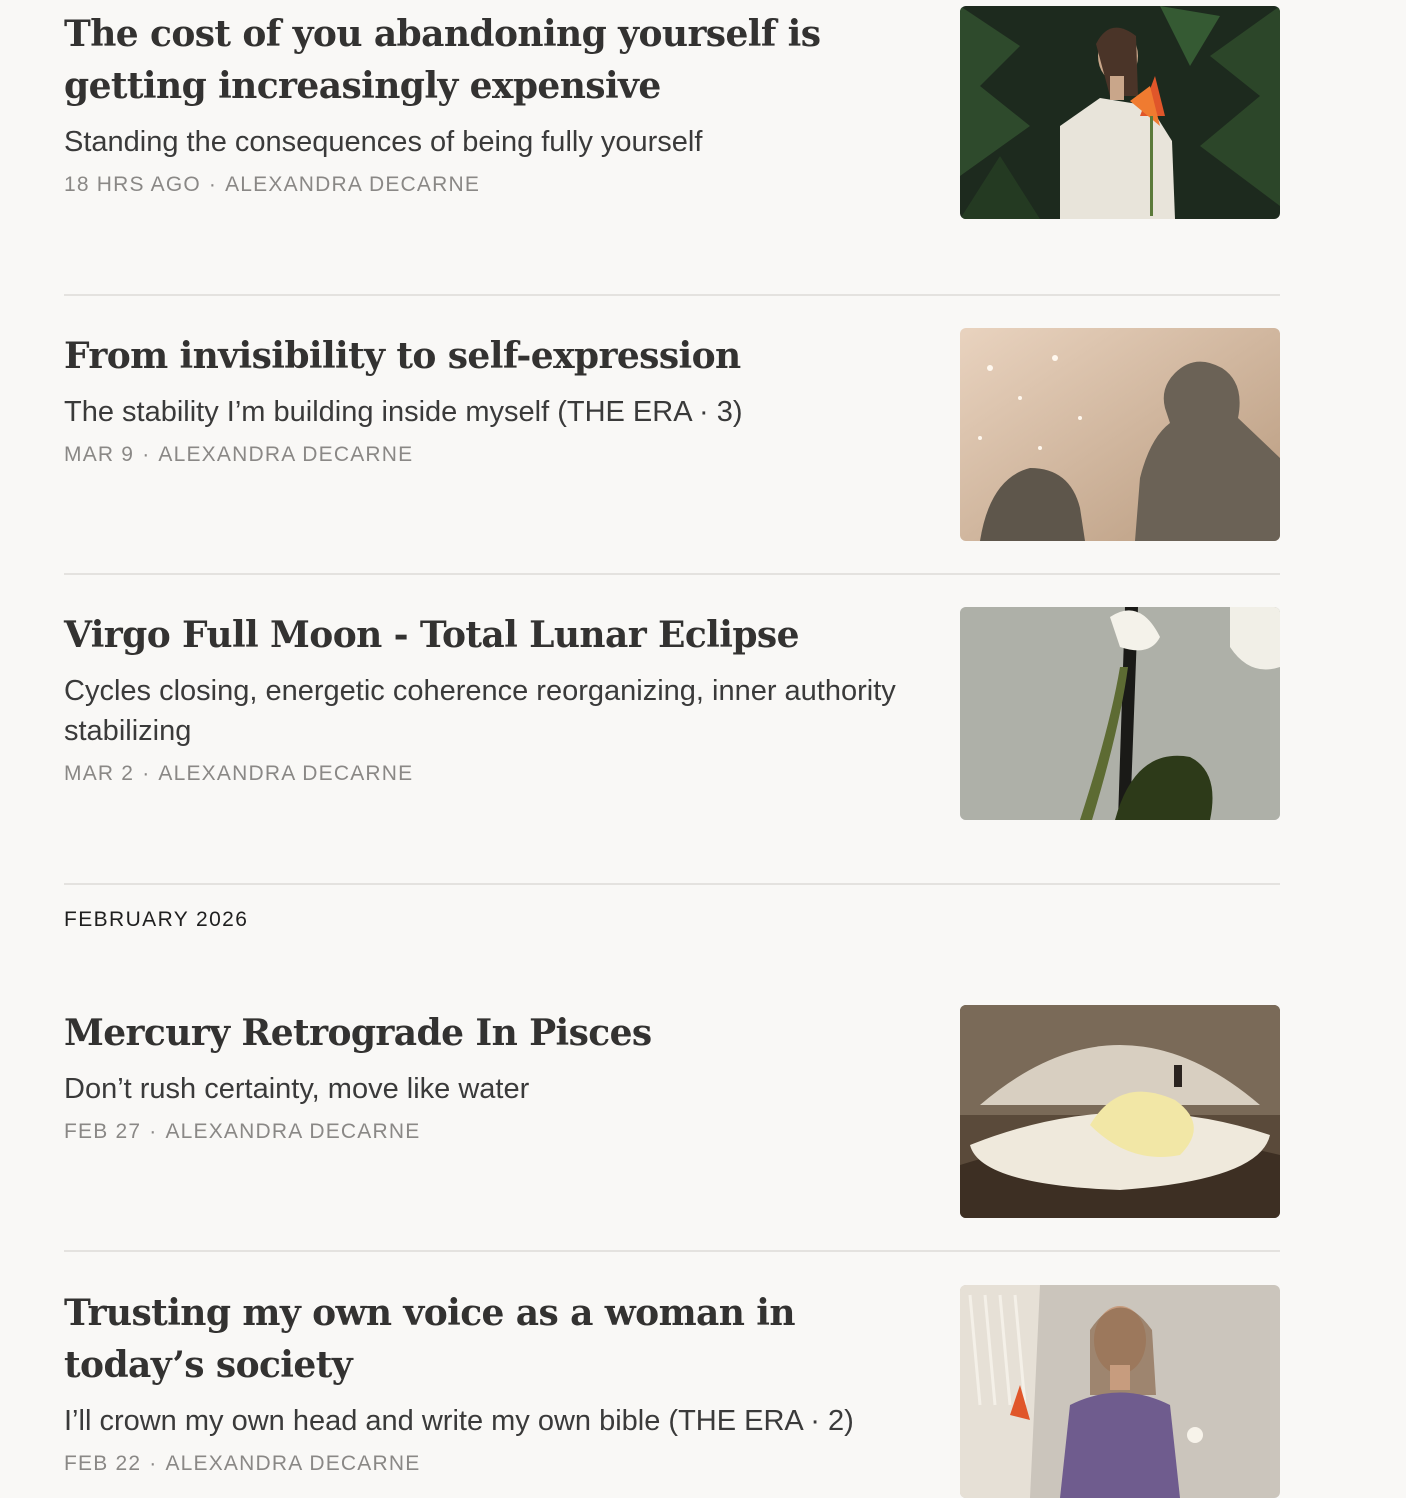  Describe the element at coordinates (494, 356) in the screenshot. I see `post-title: From invisibility to self-expression` at that location.